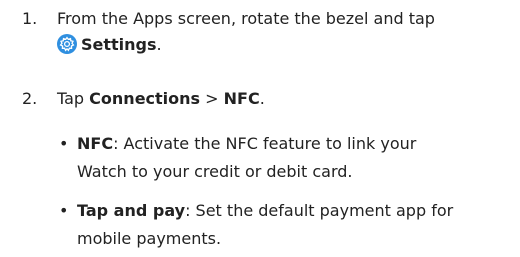  I want to click on step-2-line: Tap Connections > NFC., so click(282, 99).